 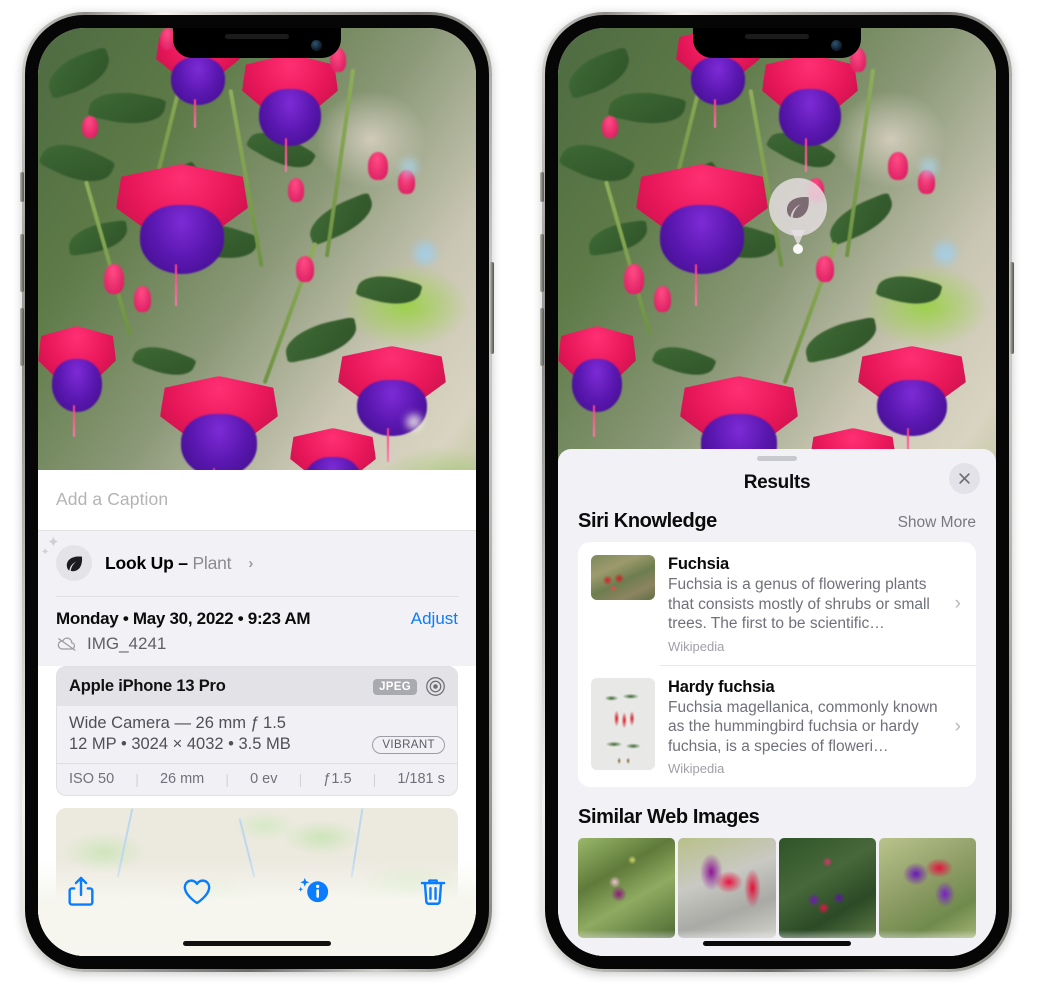 What do you see at coordinates (257, 500) in the screenshot?
I see `caption-input: Add a Caption` at bounding box center [257, 500].